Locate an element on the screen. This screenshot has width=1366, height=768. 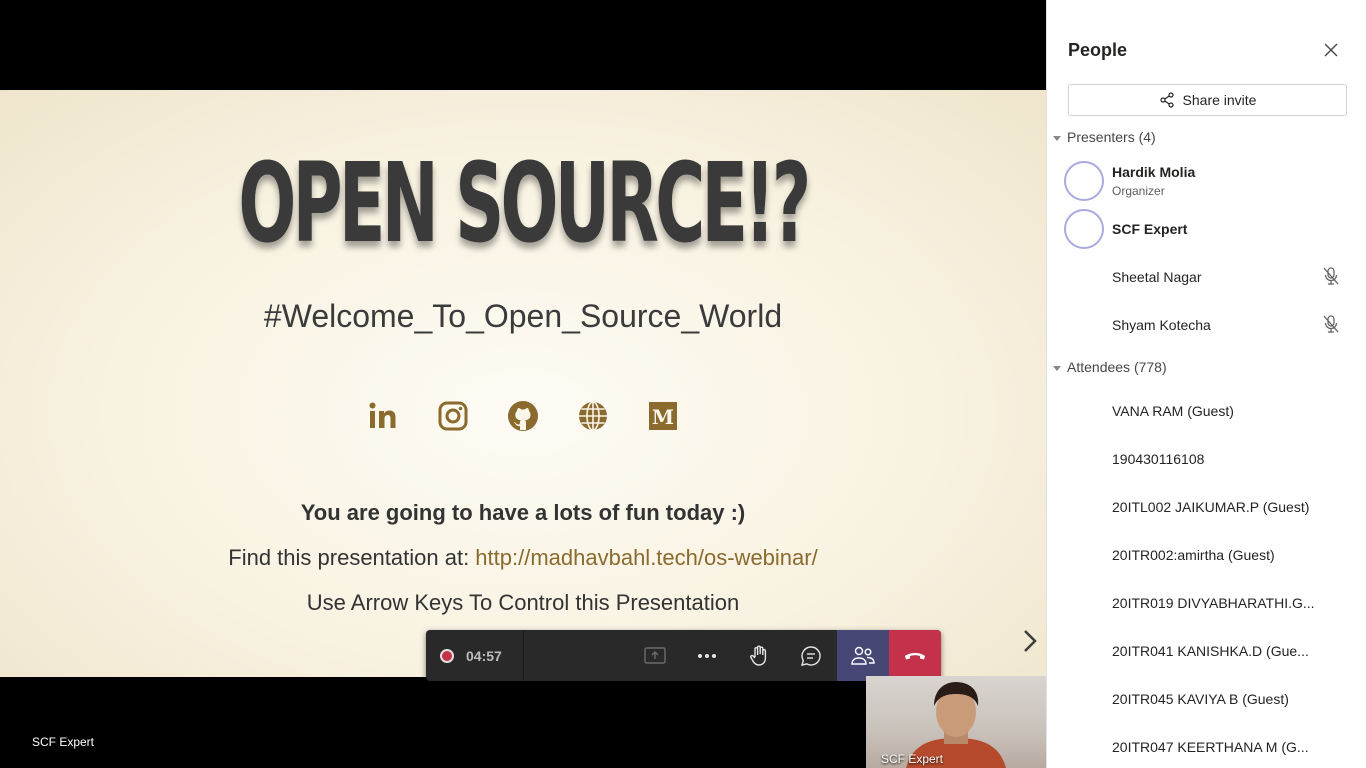
person-name: 20ITR045 KAVIYA B (Guest) is located at coordinates (1200, 699).